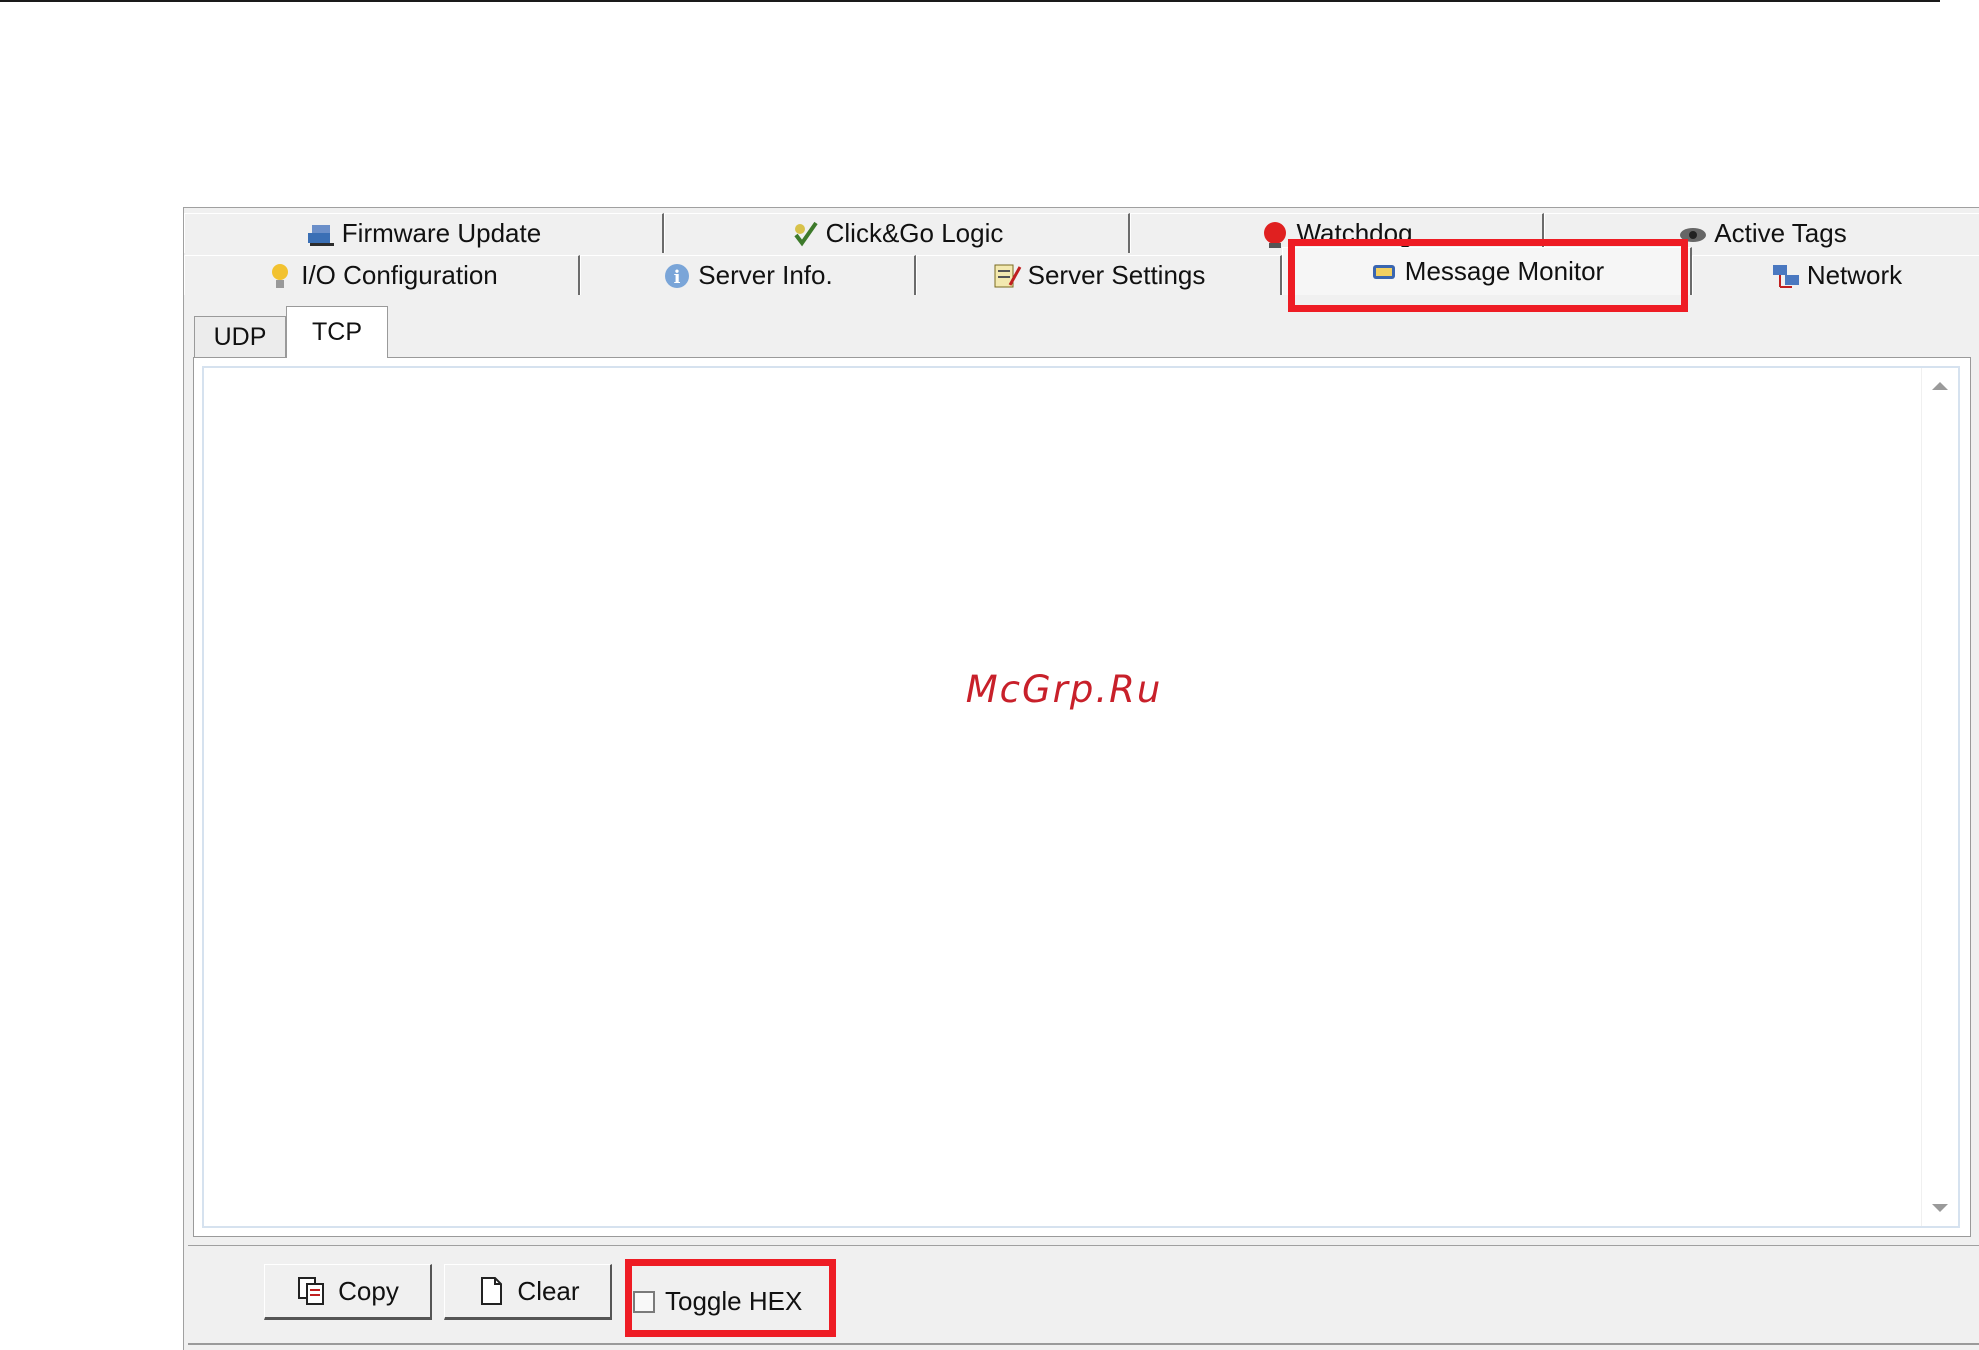  I want to click on subtab-tcp: TCP, so click(337, 332).